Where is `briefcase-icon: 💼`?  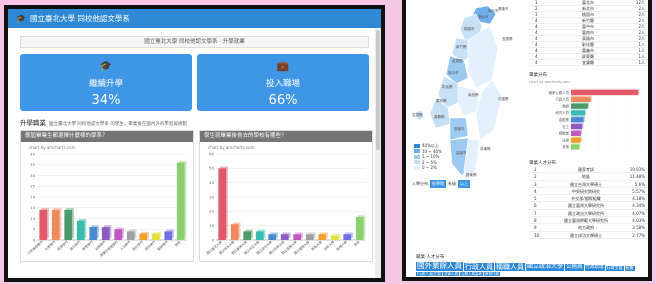 briefcase-icon: 💼 is located at coordinates (283, 66).